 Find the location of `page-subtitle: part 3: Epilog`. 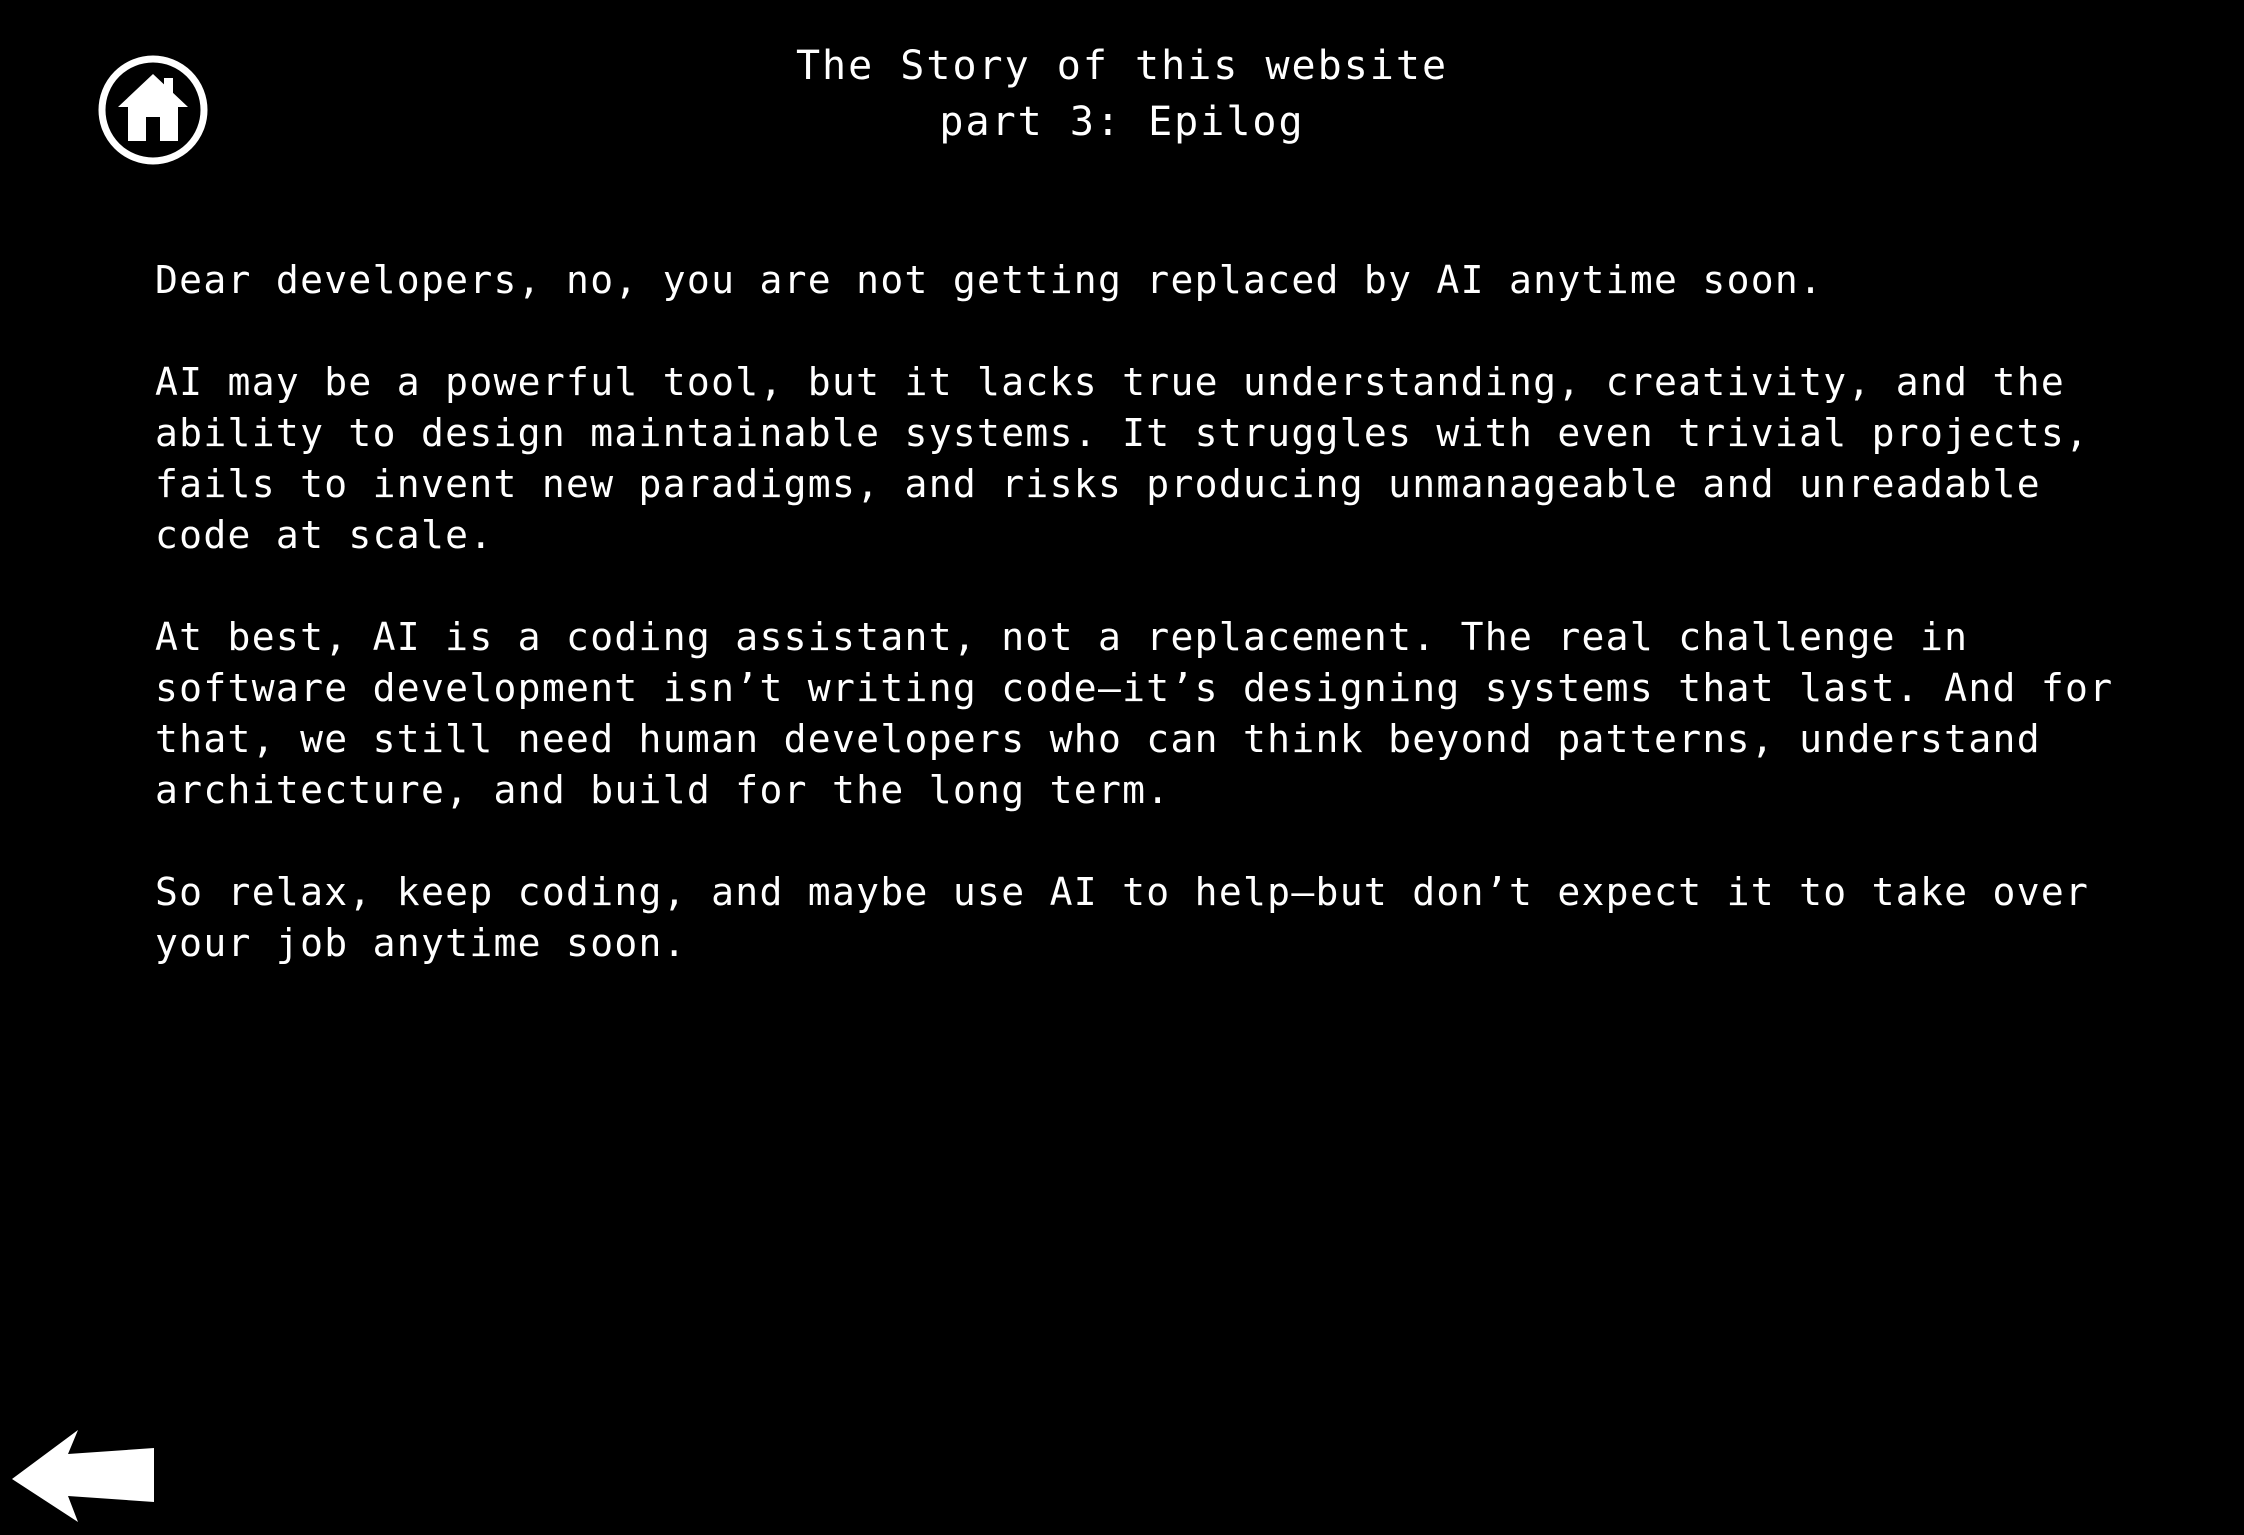

page-subtitle: part 3: Epilog is located at coordinates (1122, 122).